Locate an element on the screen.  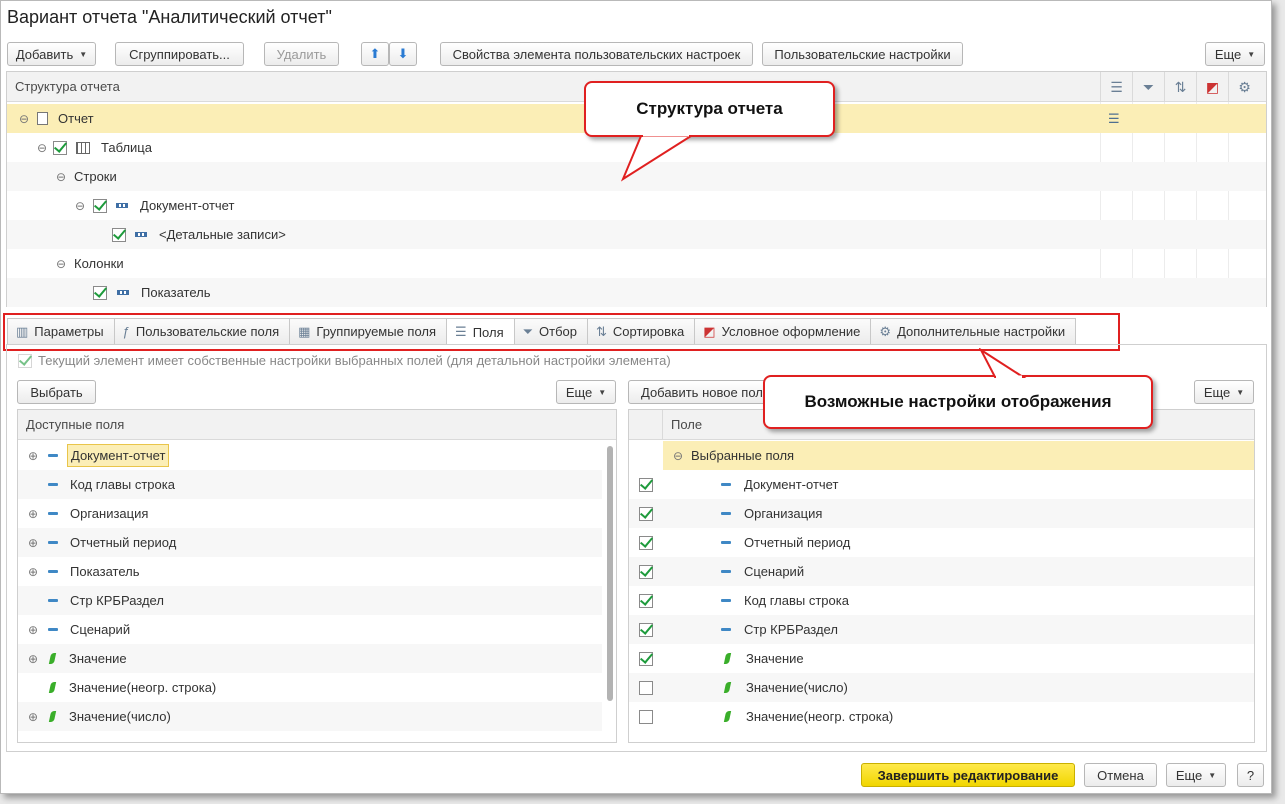
selected-field-row: Сценарий is located at coordinates (941, 571).